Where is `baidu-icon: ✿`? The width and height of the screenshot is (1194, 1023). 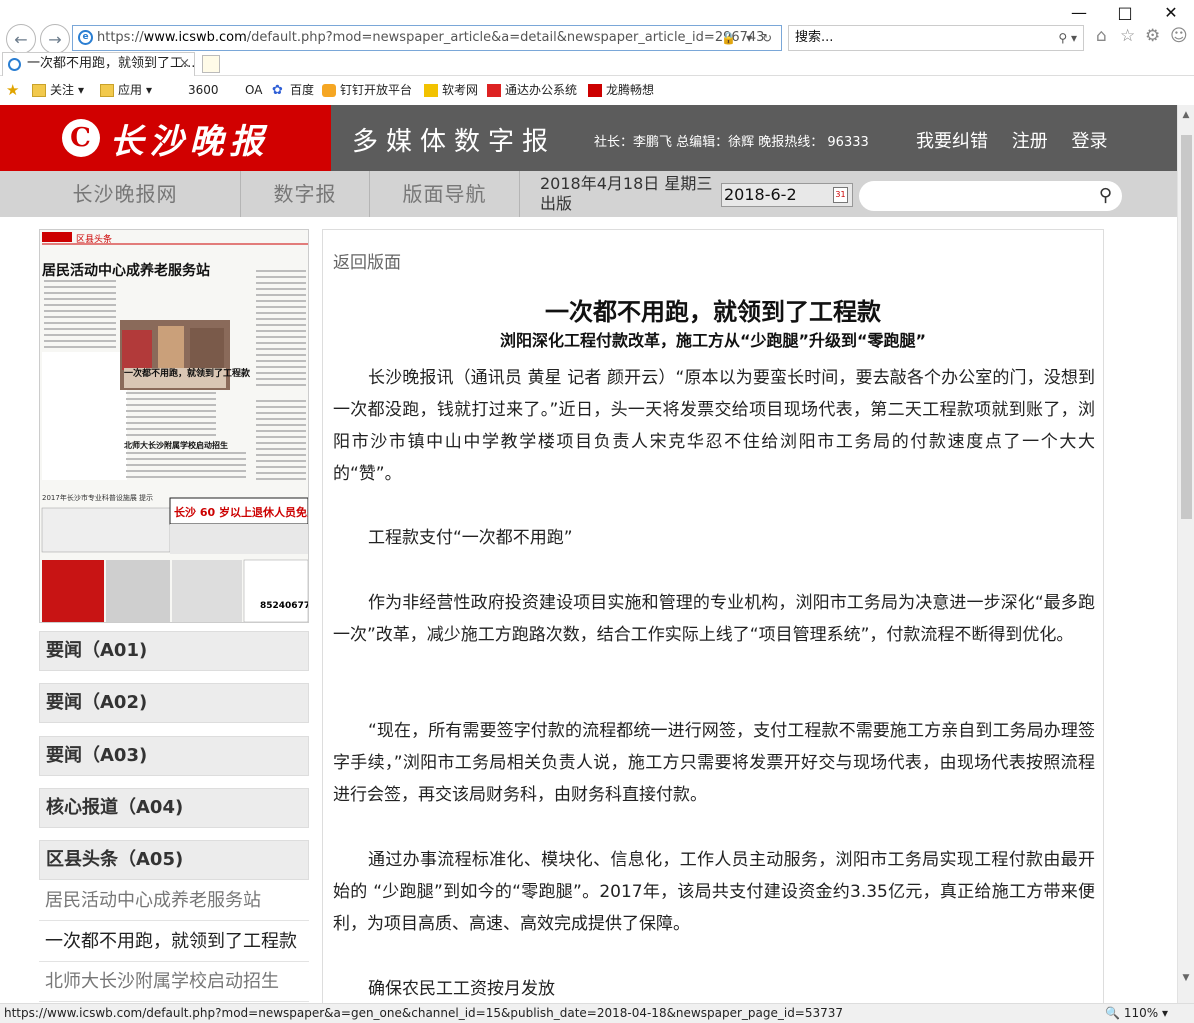
baidu-icon: ✿ is located at coordinates (277, 90).